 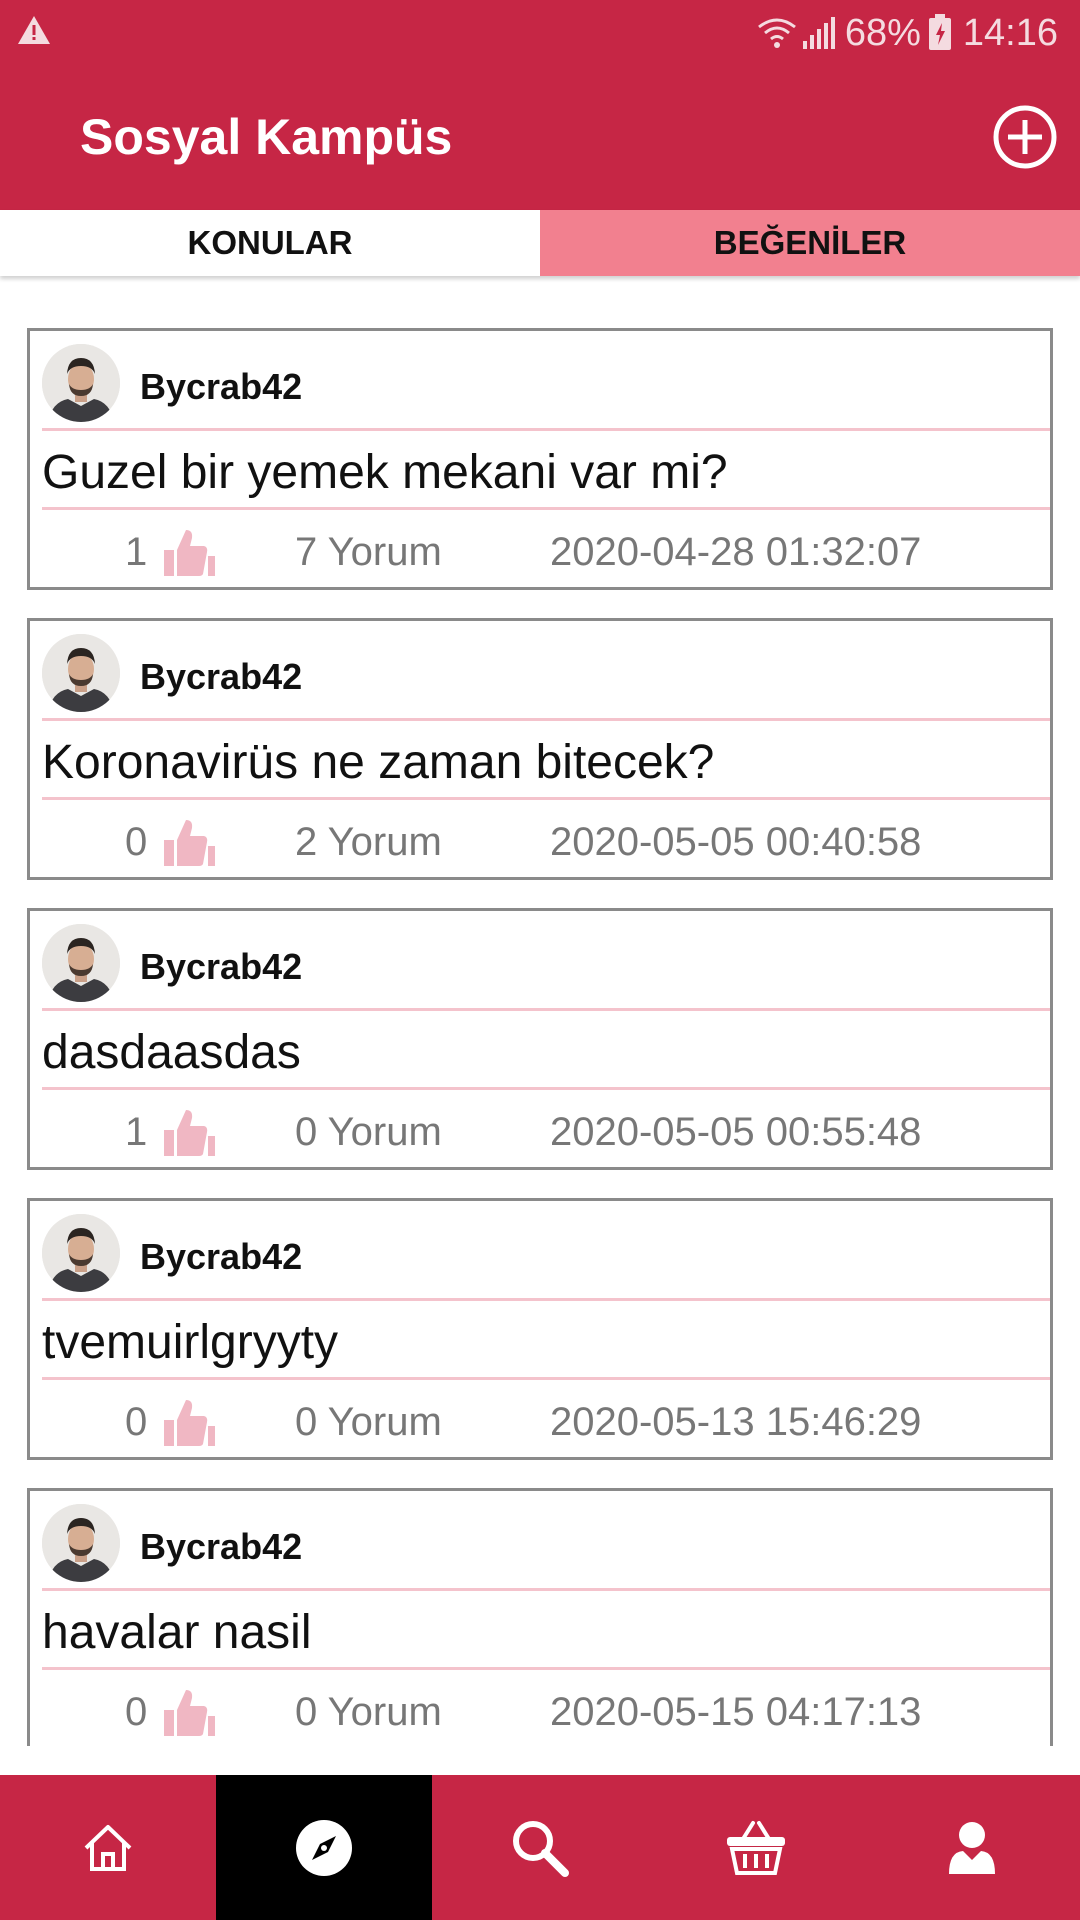 What do you see at coordinates (818, 33) in the screenshot?
I see `signal-icon` at bounding box center [818, 33].